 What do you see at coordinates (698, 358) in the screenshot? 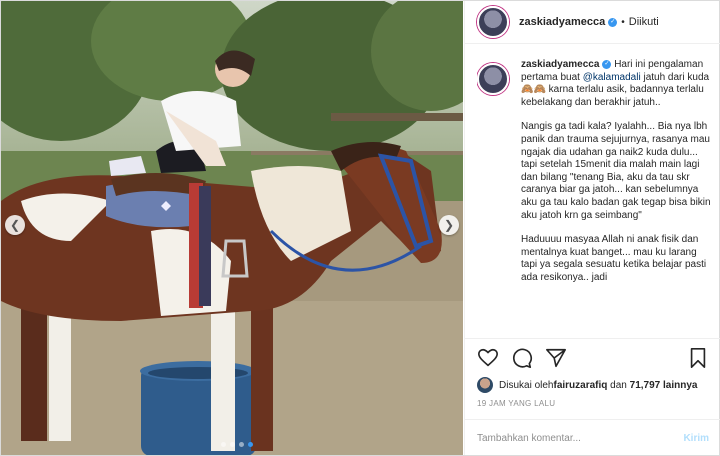
I see `bookmark-icon` at bounding box center [698, 358].